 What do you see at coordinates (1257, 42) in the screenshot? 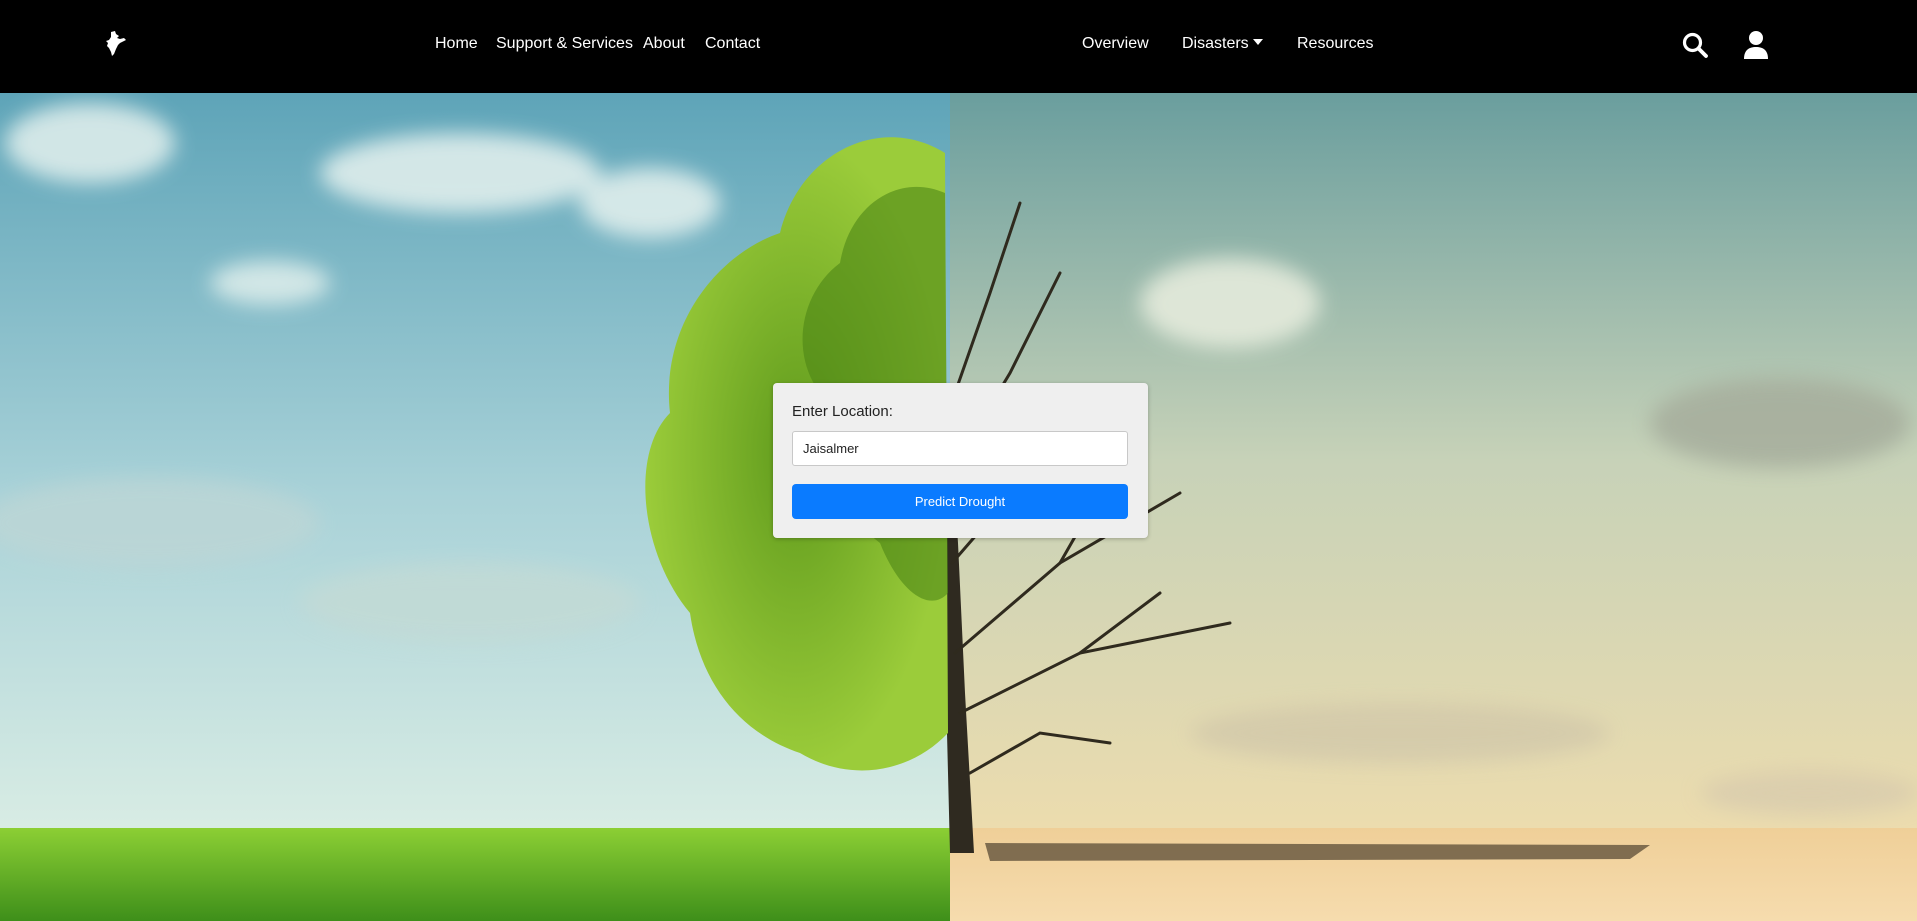
I see `caret-down-icon` at bounding box center [1257, 42].